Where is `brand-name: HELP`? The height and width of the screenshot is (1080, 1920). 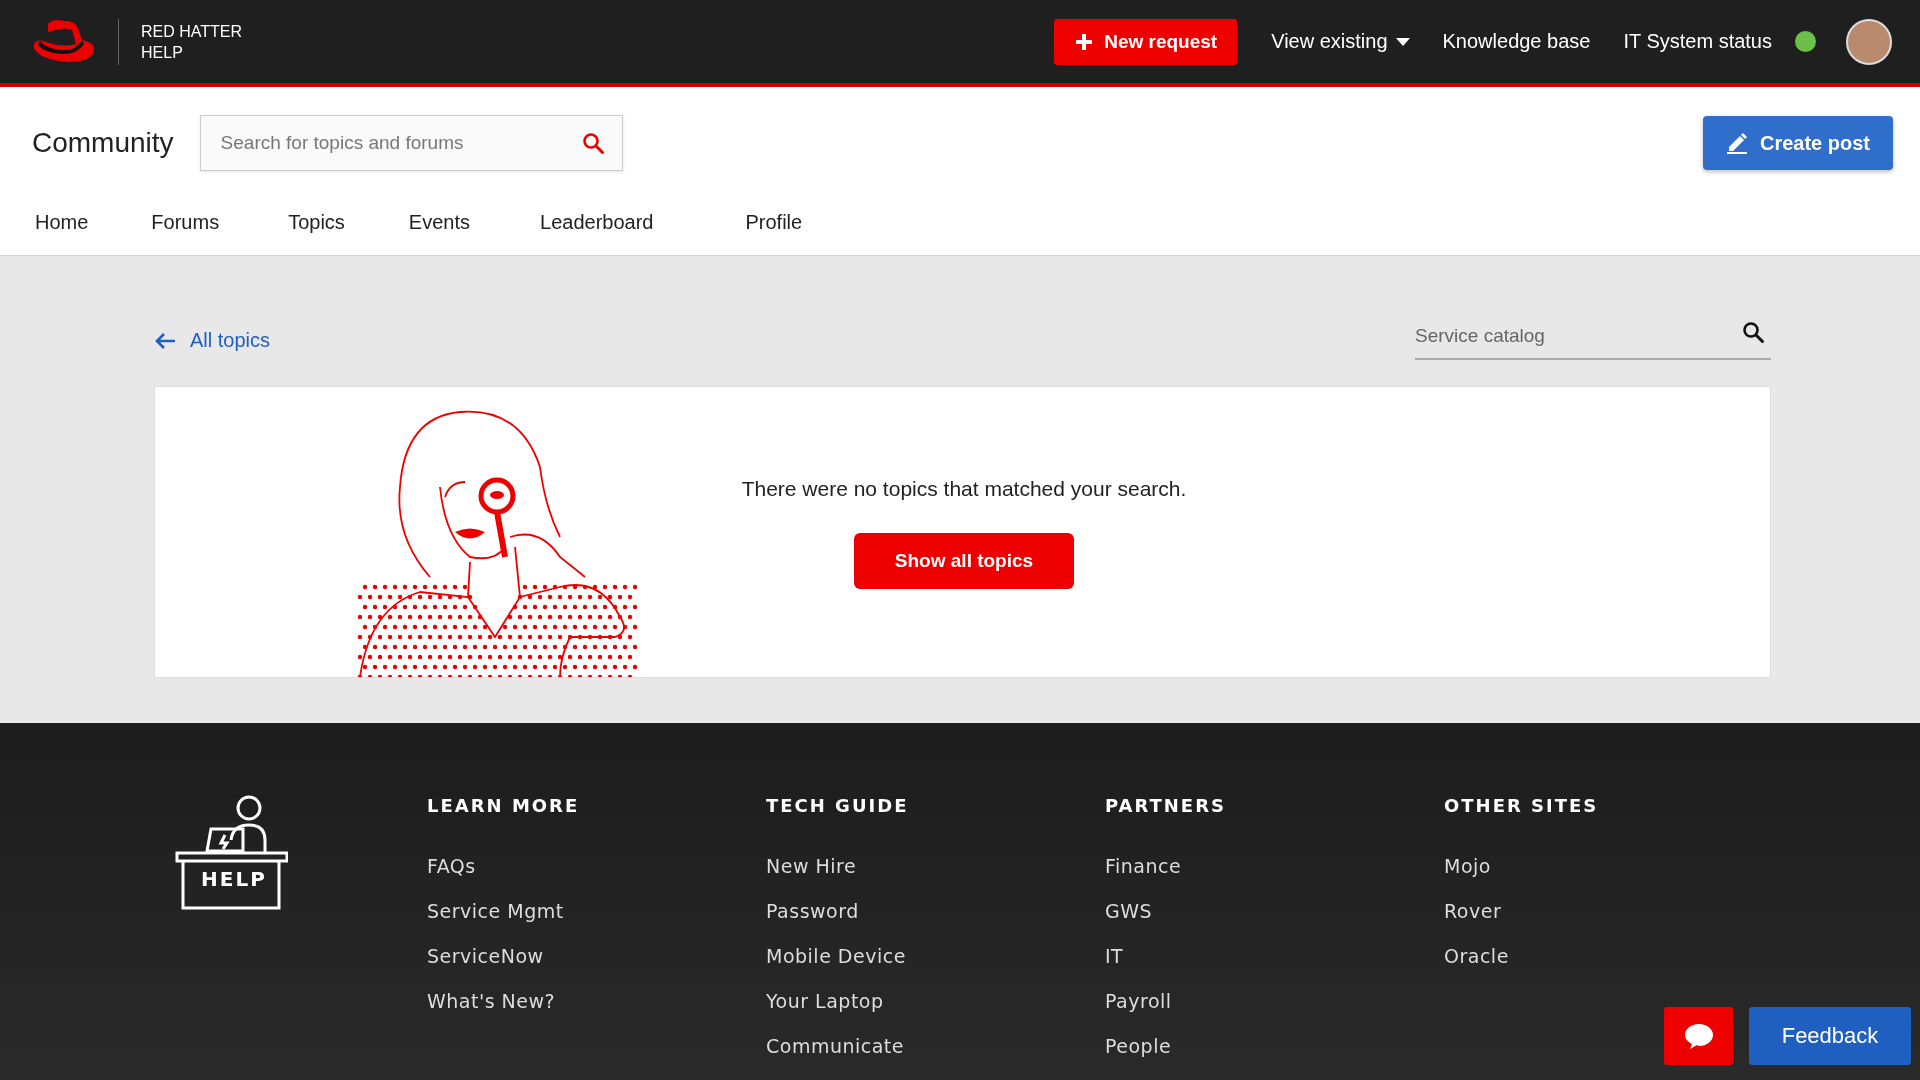 brand-name: HELP is located at coordinates (162, 52).